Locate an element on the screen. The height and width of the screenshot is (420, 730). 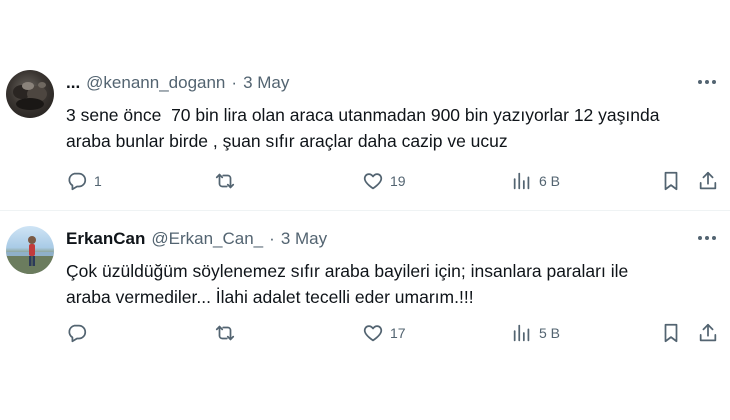
reply-button: 1 is located at coordinates (84, 181).